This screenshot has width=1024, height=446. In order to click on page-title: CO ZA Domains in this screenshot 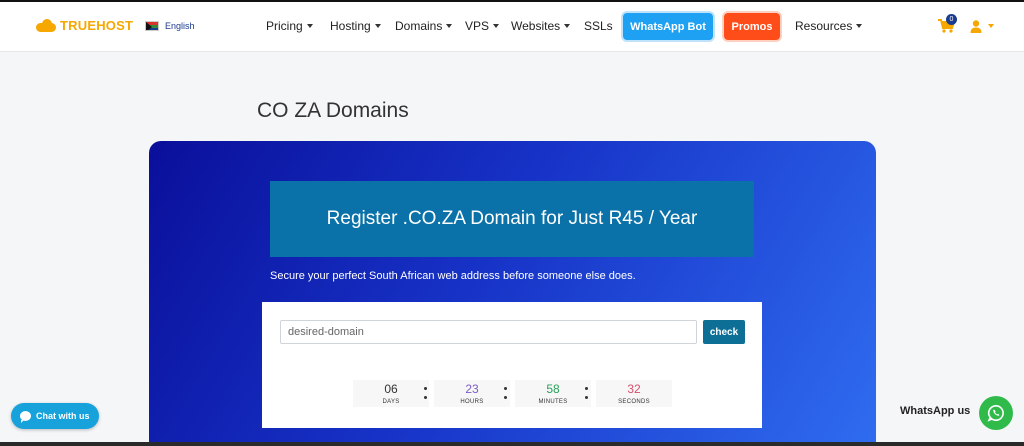, I will do `click(333, 110)`.